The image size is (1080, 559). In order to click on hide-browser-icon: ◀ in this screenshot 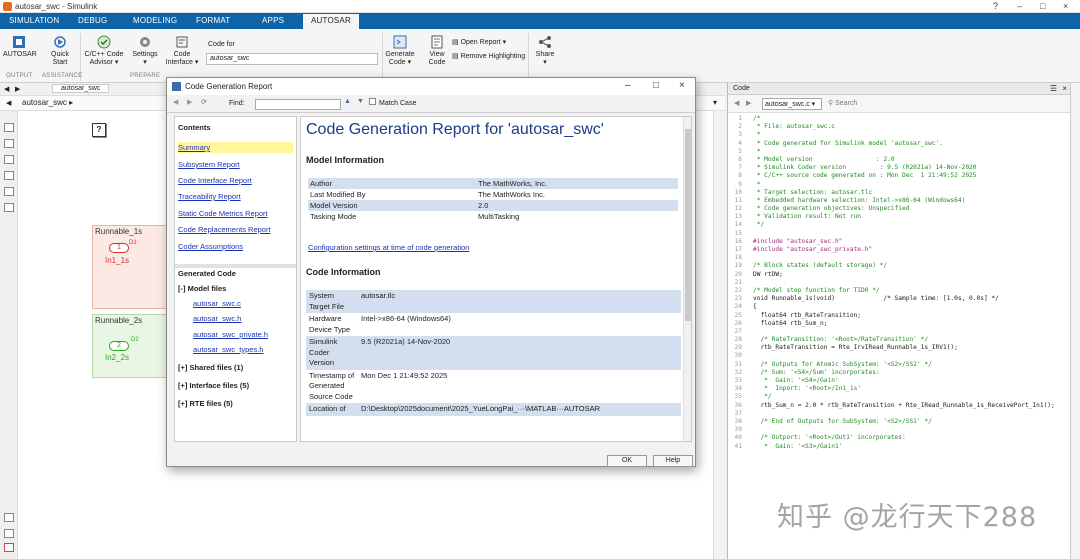, I will do `click(8, 103)`.